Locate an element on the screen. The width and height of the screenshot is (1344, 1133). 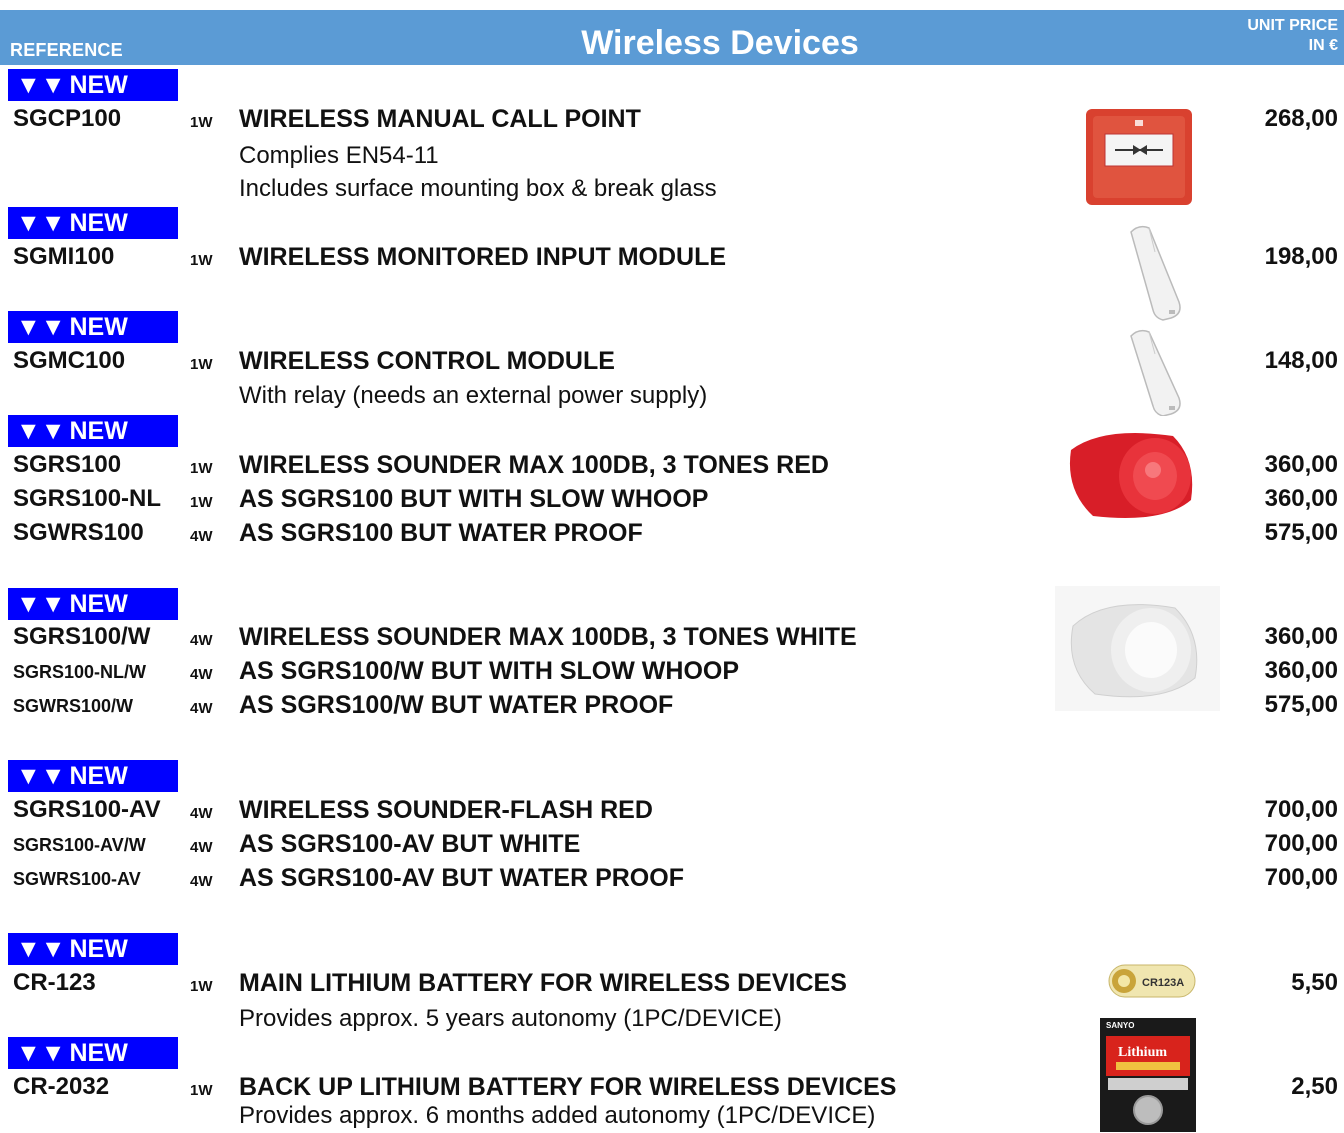
product-description: AS SGRS100 BUT WITH SLOW WHOOP is located at coordinates (474, 499).